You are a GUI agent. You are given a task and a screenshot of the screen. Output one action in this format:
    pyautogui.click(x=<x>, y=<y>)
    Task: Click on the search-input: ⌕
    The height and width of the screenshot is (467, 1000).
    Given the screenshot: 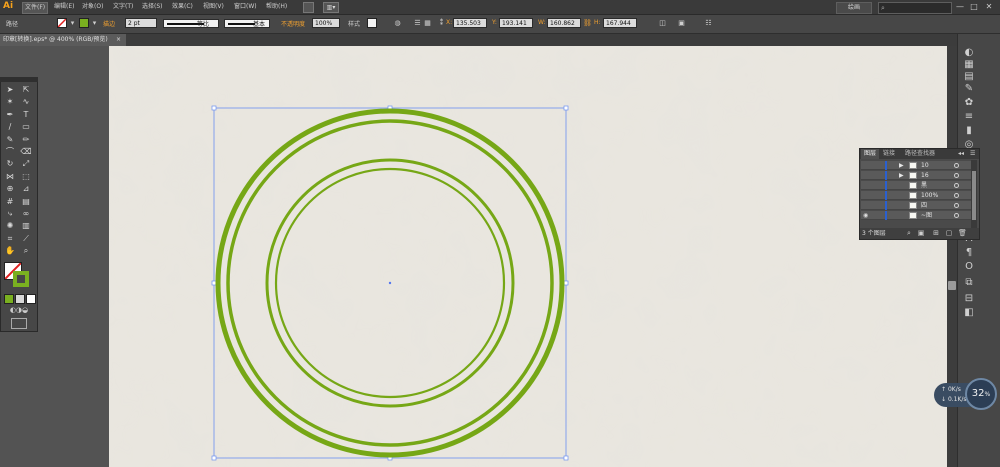 What is the action you would take?
    pyautogui.click(x=915, y=8)
    